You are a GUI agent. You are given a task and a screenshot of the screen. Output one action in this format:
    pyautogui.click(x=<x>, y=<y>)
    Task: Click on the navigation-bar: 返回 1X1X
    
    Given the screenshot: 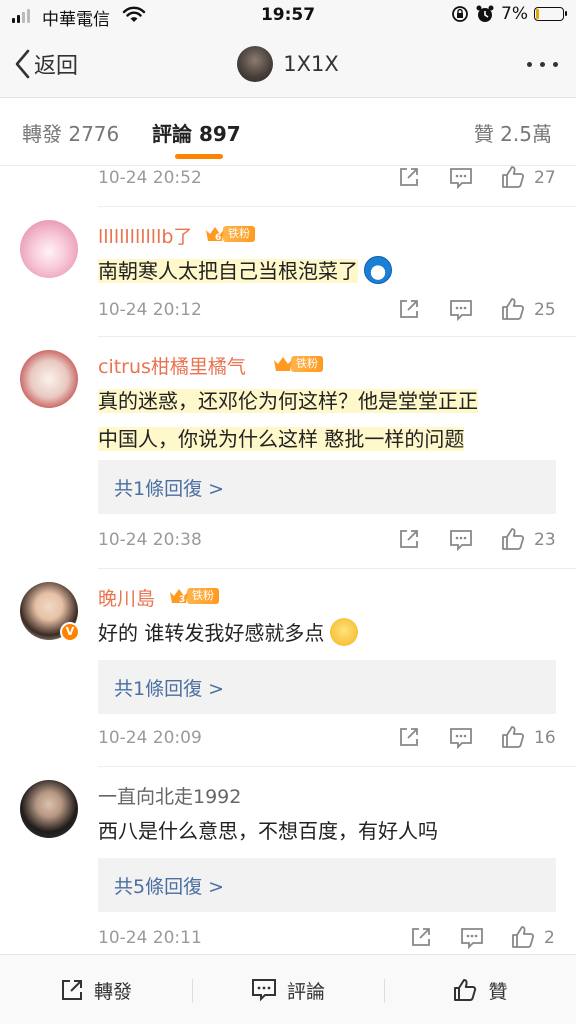 What is the action you would take?
    pyautogui.click(x=288, y=65)
    